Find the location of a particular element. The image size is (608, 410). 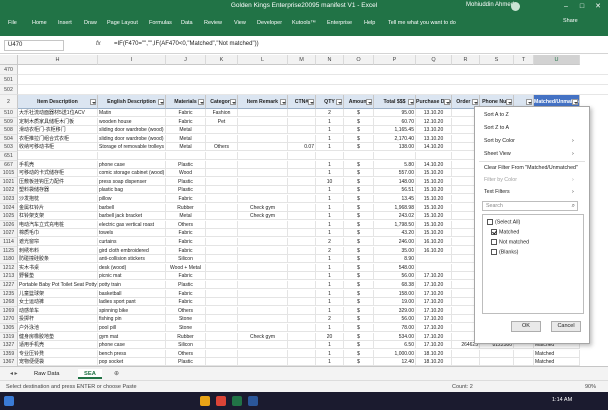

table-cell: 13.10.20 is located at coordinates (434, 138).